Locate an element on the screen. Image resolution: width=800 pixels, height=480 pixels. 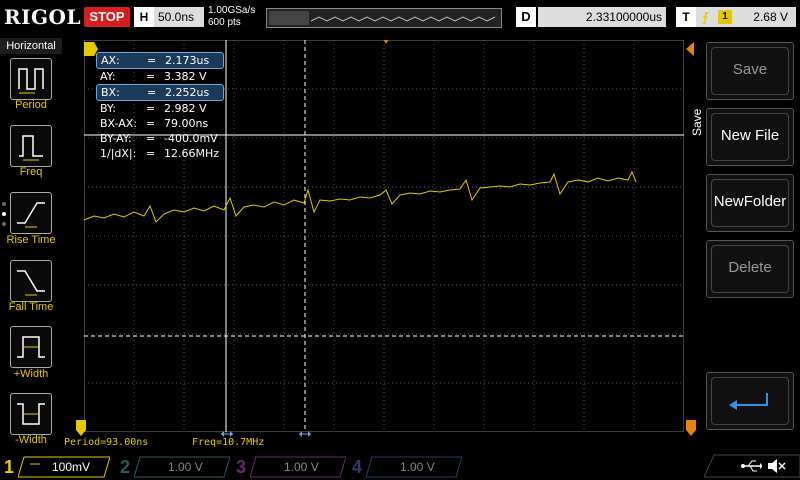
save-button: Save is located at coordinates (750, 71).